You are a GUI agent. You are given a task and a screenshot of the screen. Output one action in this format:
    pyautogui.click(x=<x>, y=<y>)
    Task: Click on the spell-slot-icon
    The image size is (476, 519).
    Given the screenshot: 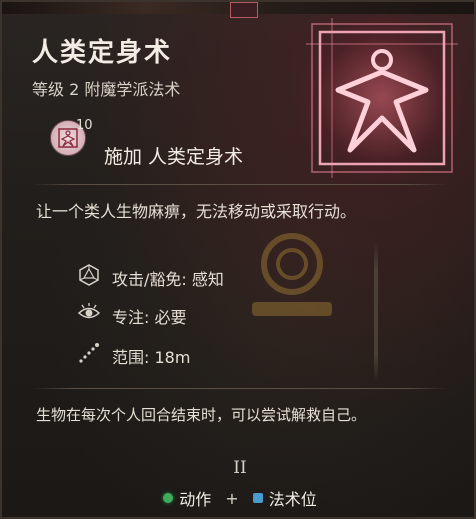 What is the action you would take?
    pyautogui.click(x=257, y=498)
    